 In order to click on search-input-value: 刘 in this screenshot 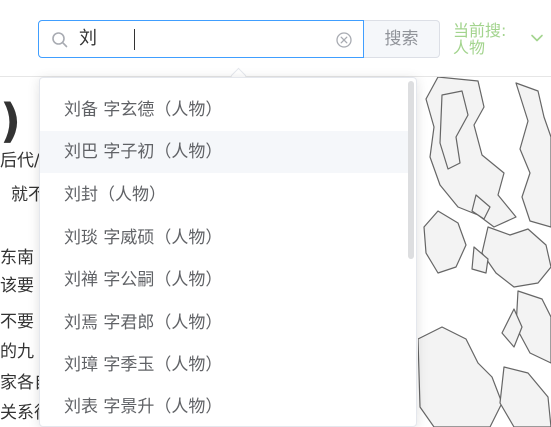, I will do `click(88, 38)`.